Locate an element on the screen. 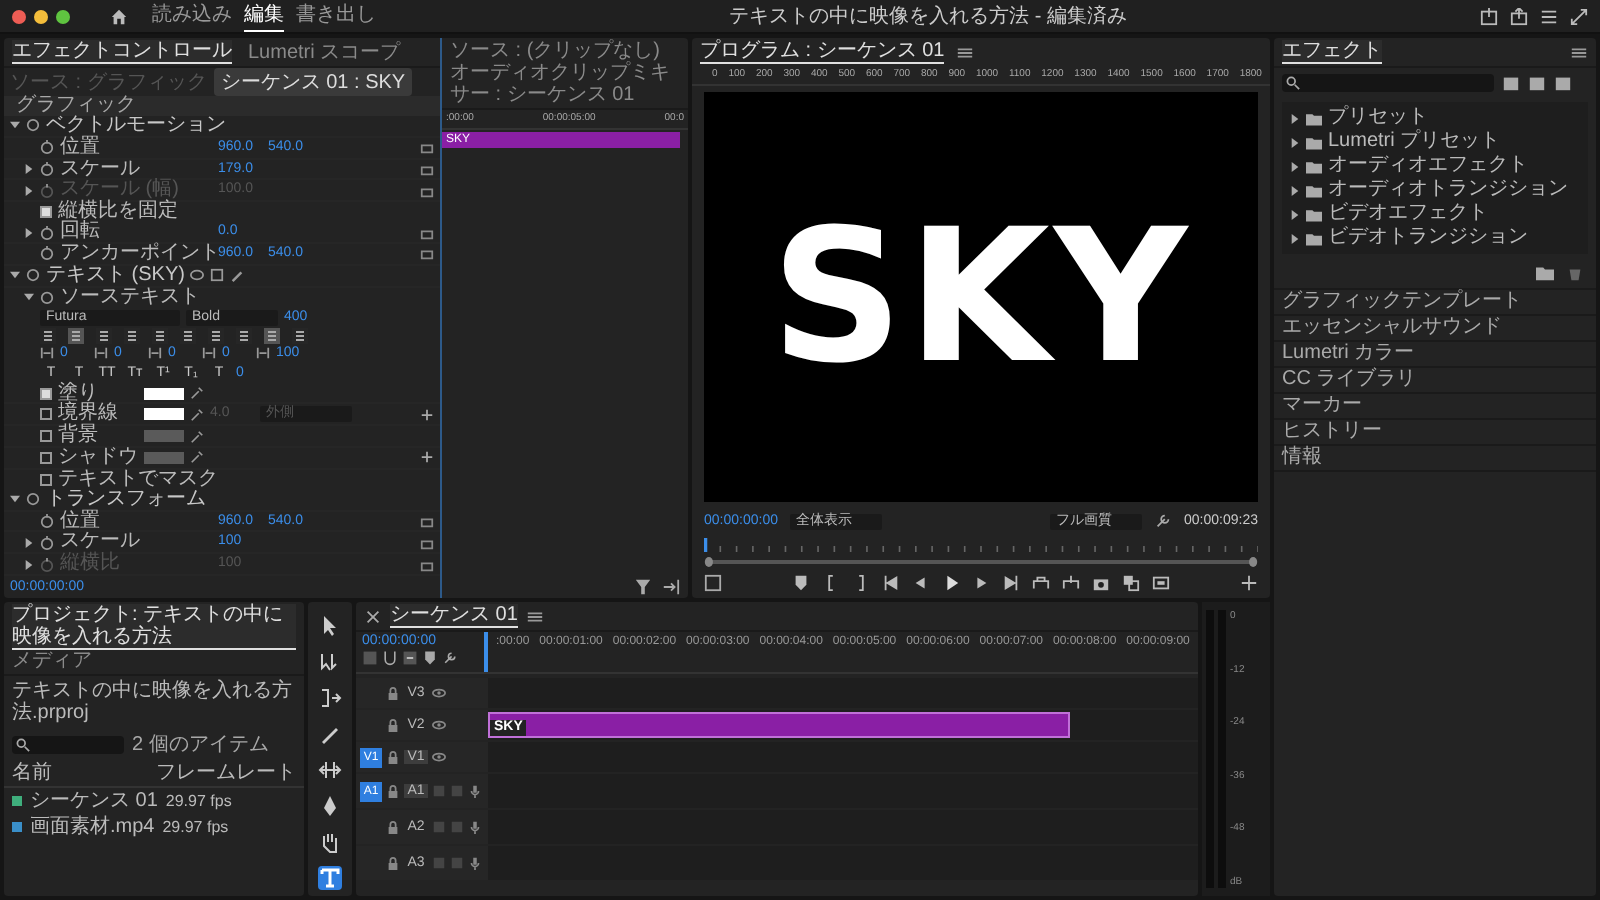 This screenshot has width=1600, height=900. zoom-window-button is located at coordinates (63, 16).